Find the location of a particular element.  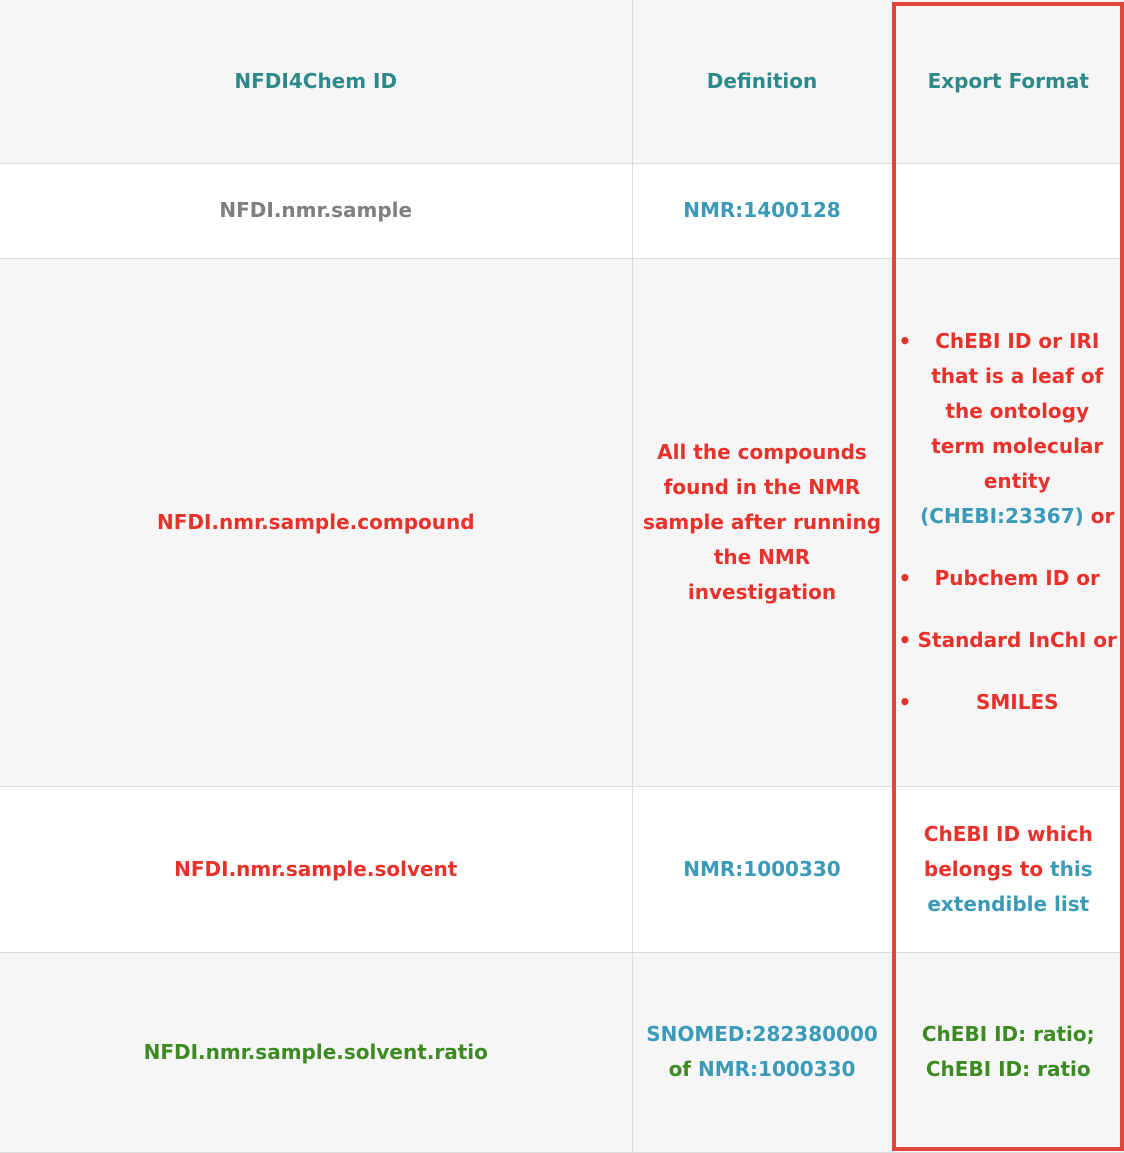

table-row-sample: NFDI.nmr.sample NMR:1400128 is located at coordinates (562, 210).